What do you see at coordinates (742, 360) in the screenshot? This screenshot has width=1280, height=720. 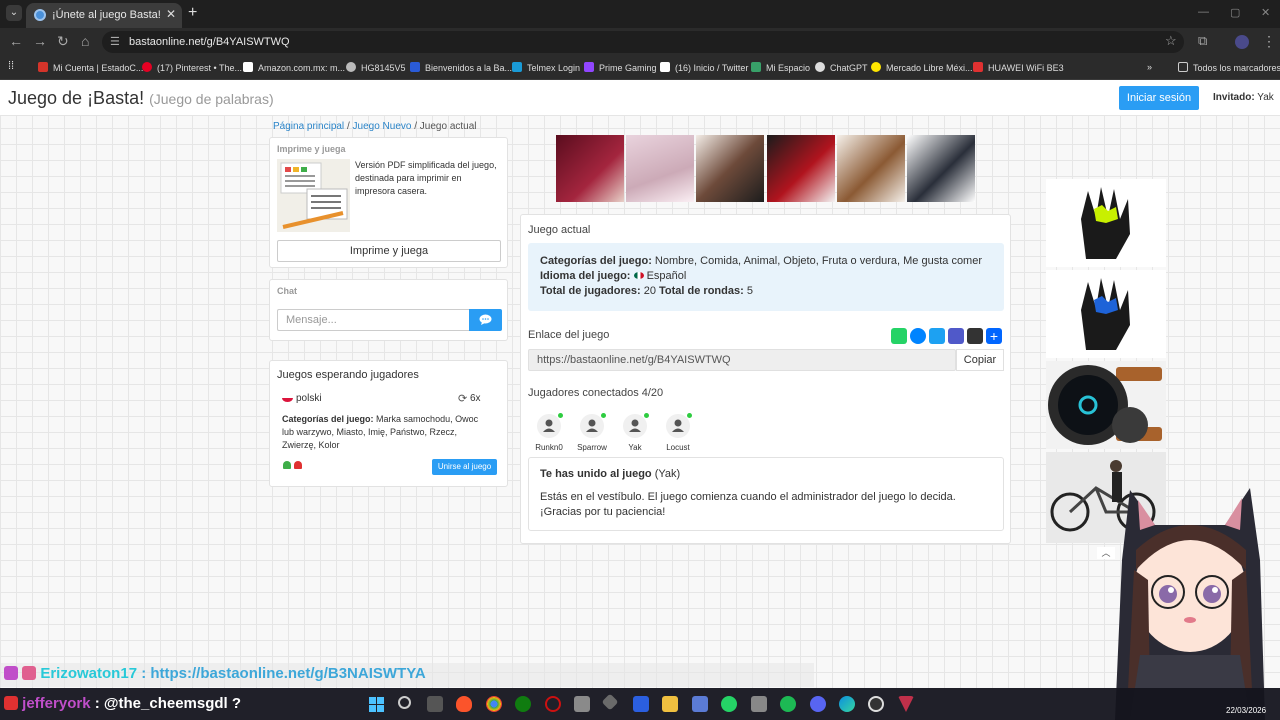 I see `game-link-field: https://bastaonline.net/g/B4YAISWTWQ` at bounding box center [742, 360].